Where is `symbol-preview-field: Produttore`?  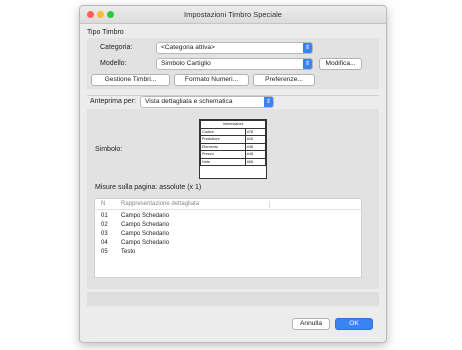 symbol-preview-field: Produttore is located at coordinates (223, 139).